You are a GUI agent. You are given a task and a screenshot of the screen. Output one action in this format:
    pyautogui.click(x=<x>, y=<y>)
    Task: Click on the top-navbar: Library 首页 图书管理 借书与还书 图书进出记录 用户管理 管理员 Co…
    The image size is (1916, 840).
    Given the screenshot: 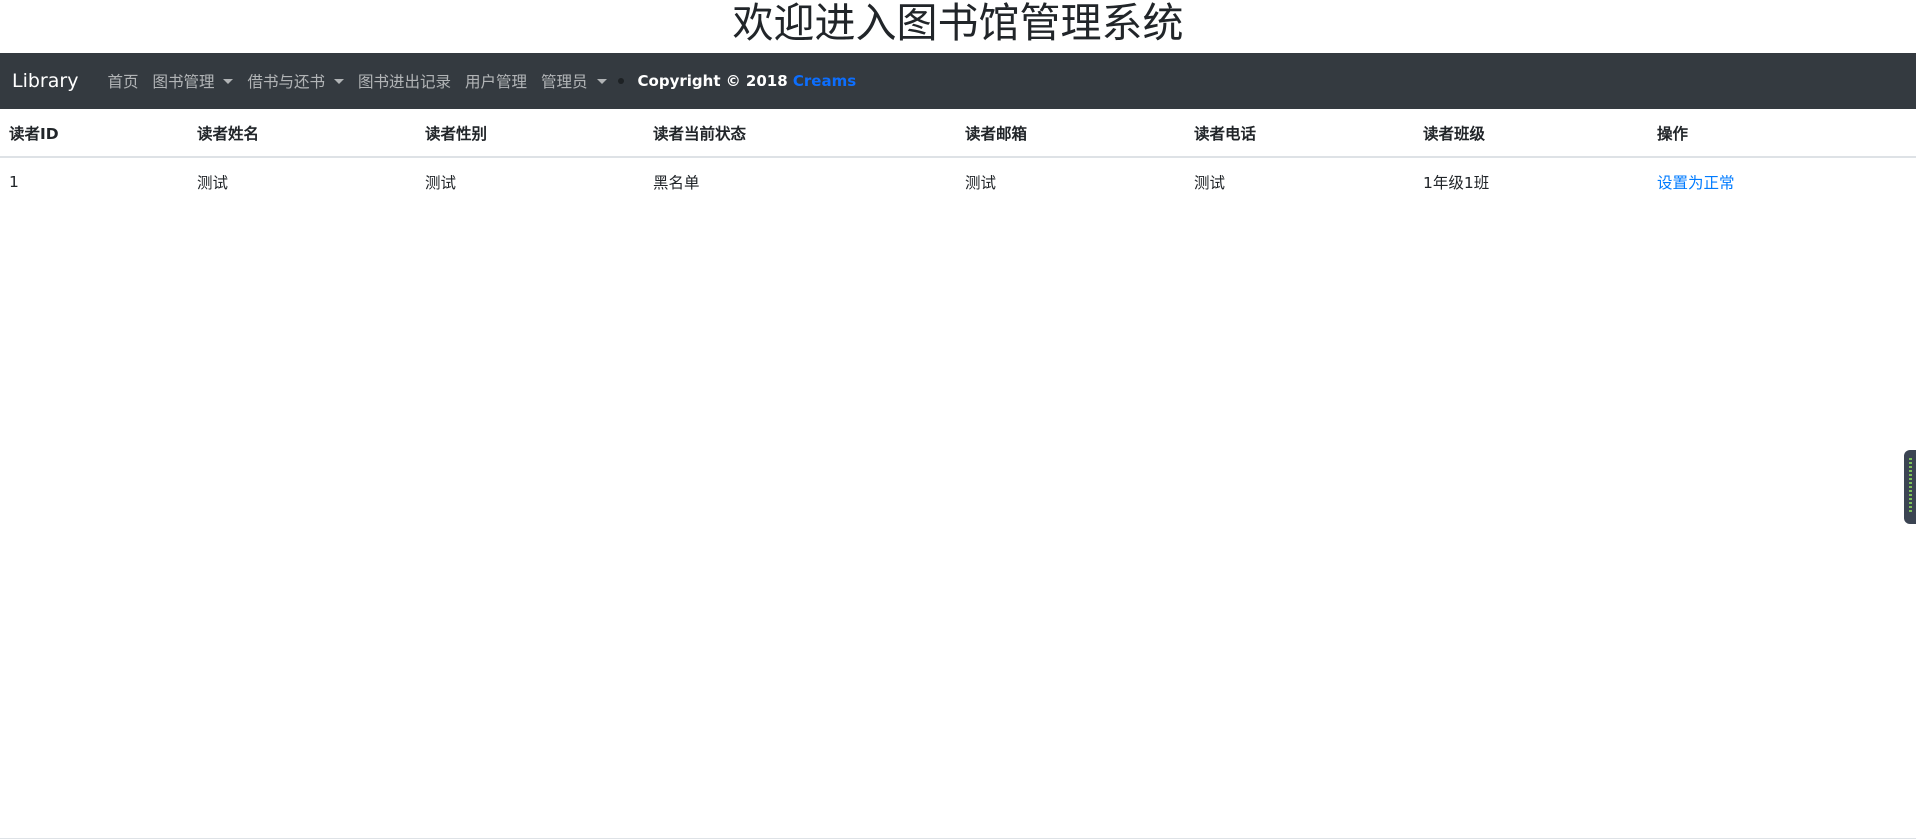 What is the action you would take?
    pyautogui.click(x=958, y=81)
    